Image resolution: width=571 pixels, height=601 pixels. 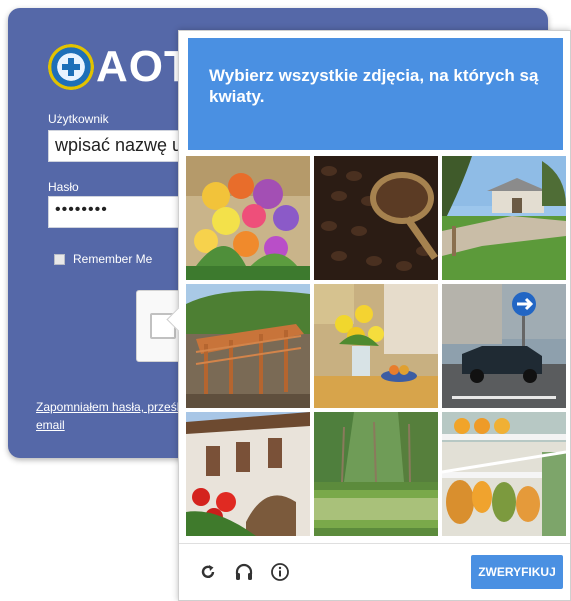 I want to click on fruit-stand-image, so click(x=504, y=474).